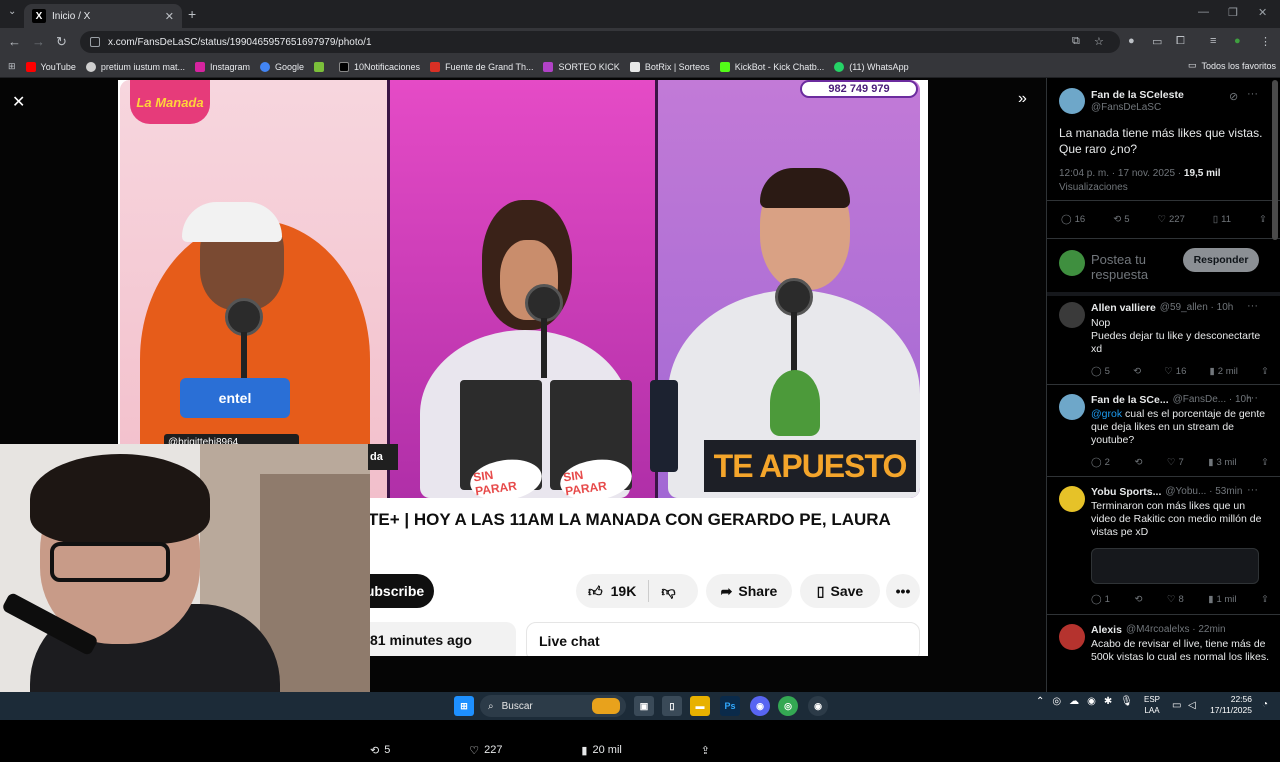 This screenshot has height=762, width=1280. What do you see at coordinates (14, 41) in the screenshot?
I see `back-icon: ←` at bounding box center [14, 41].